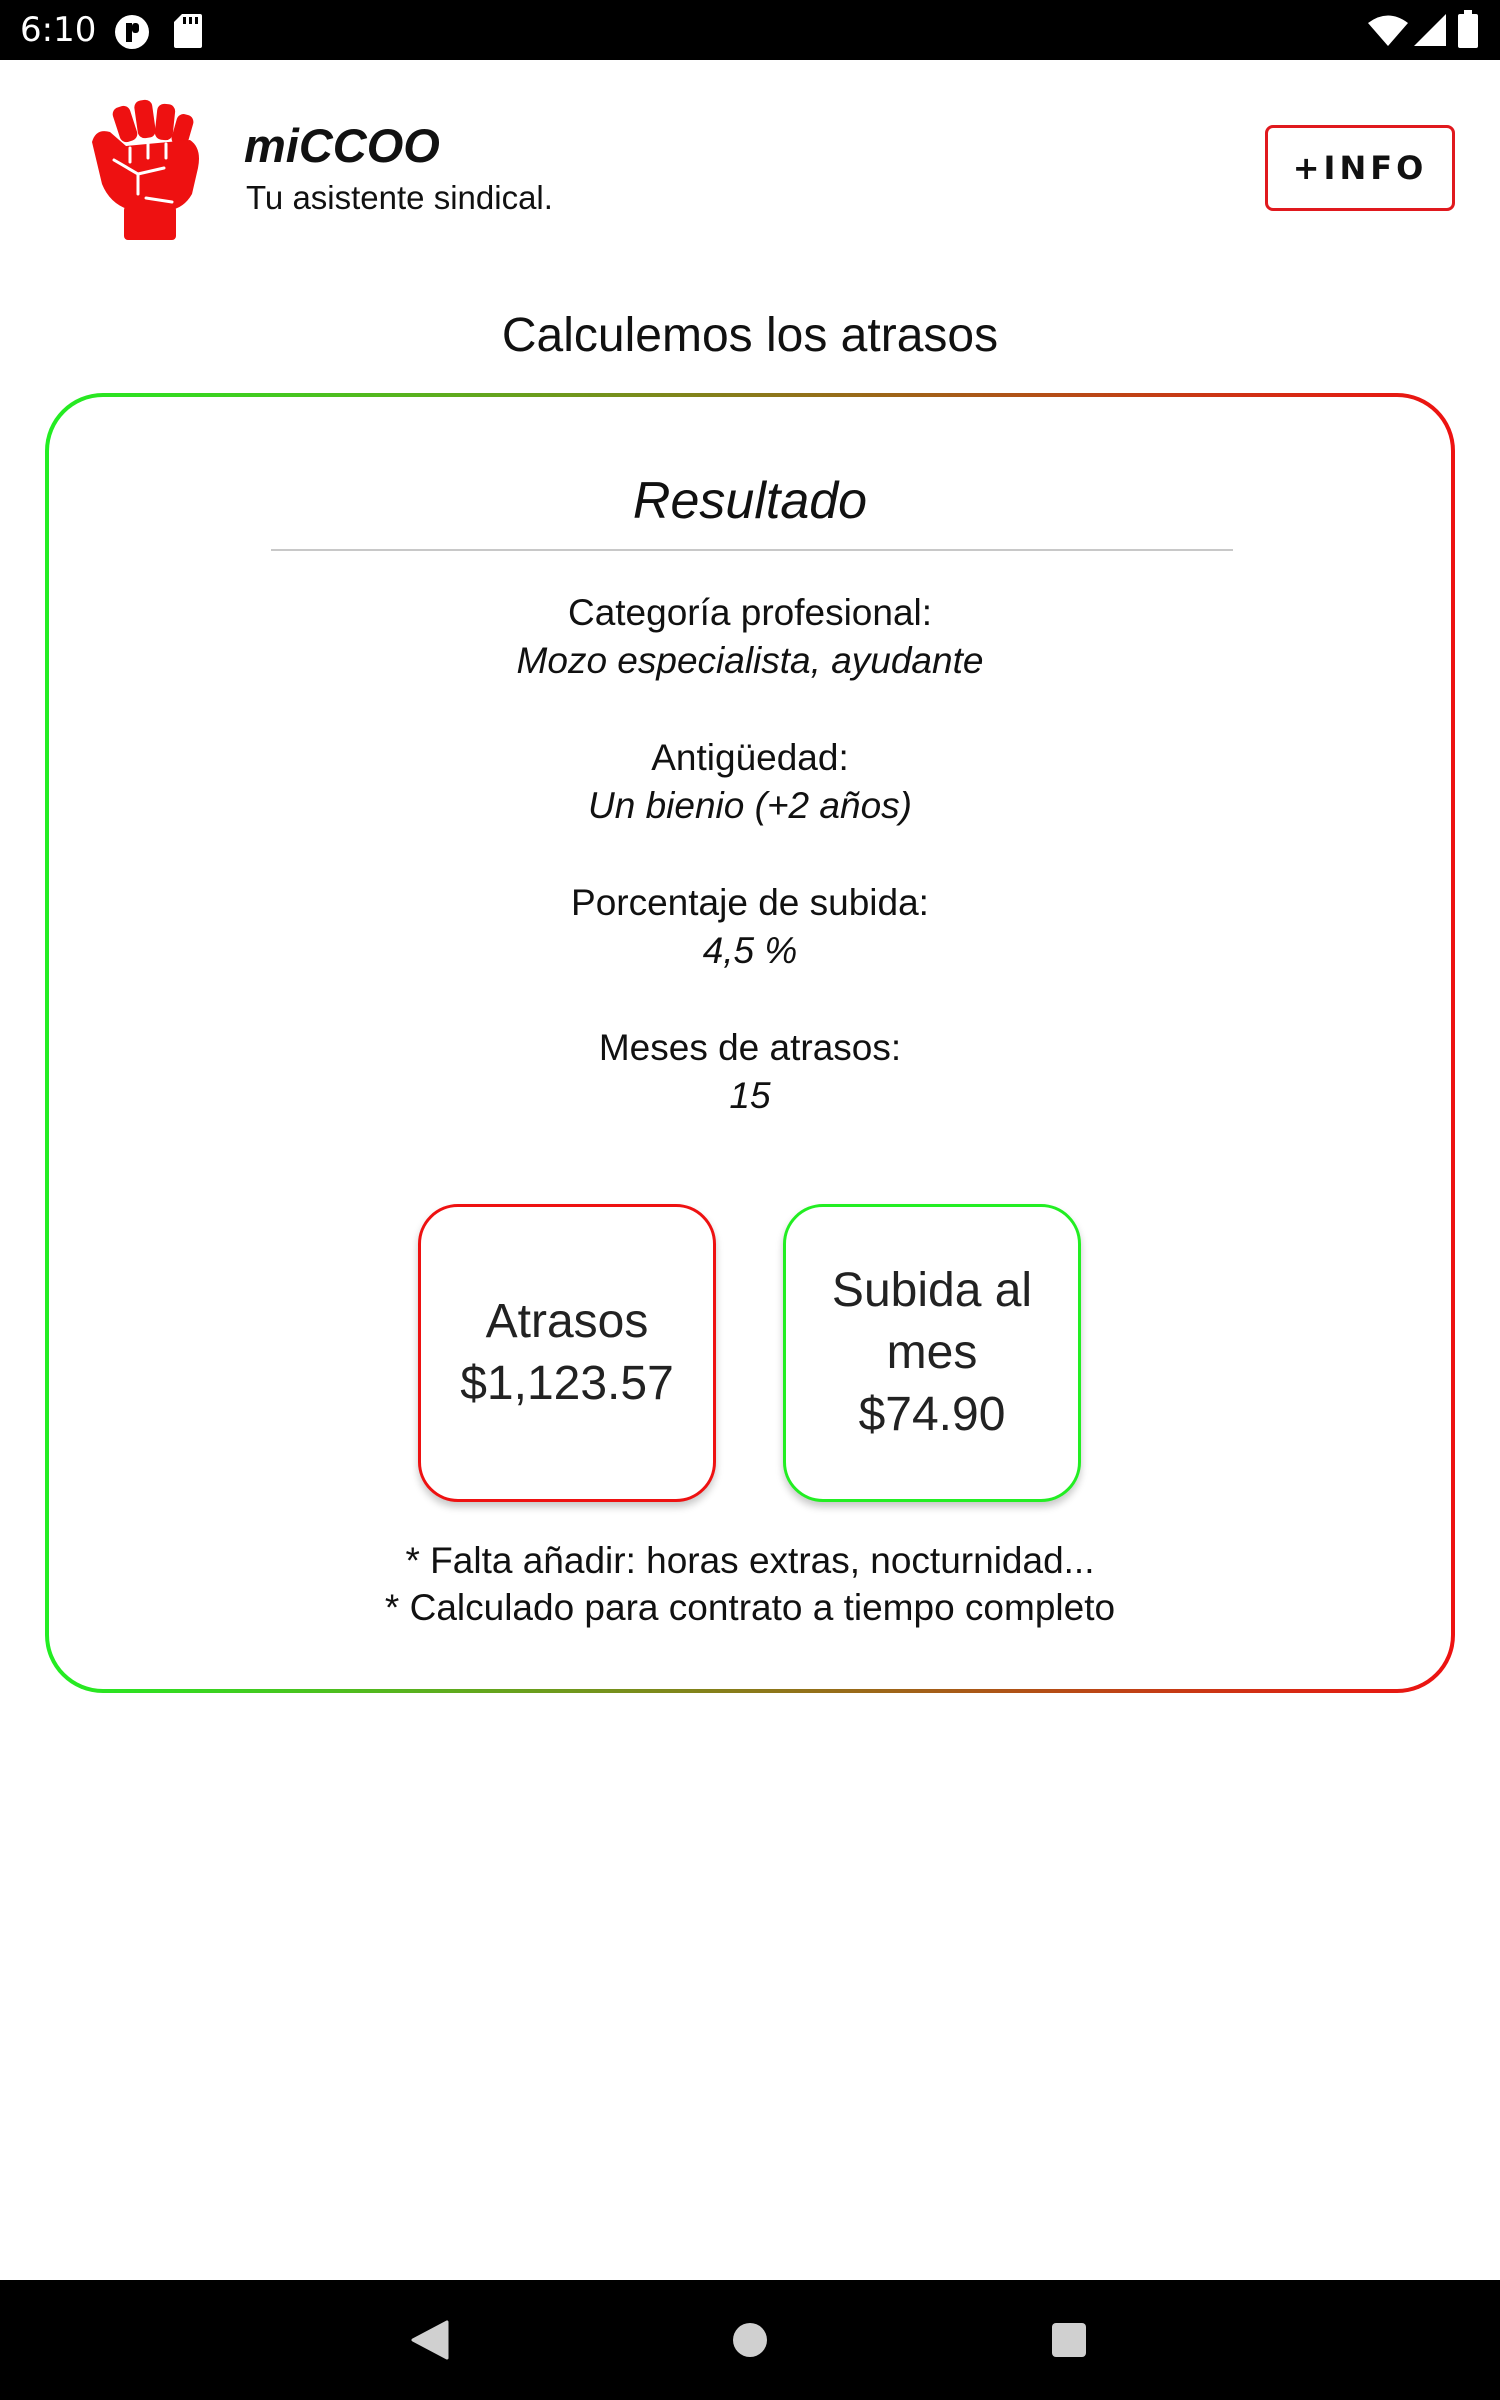 The width and height of the screenshot is (1500, 2400). Describe the element at coordinates (750, 30) in the screenshot. I see `status-bar: 6:10` at that location.